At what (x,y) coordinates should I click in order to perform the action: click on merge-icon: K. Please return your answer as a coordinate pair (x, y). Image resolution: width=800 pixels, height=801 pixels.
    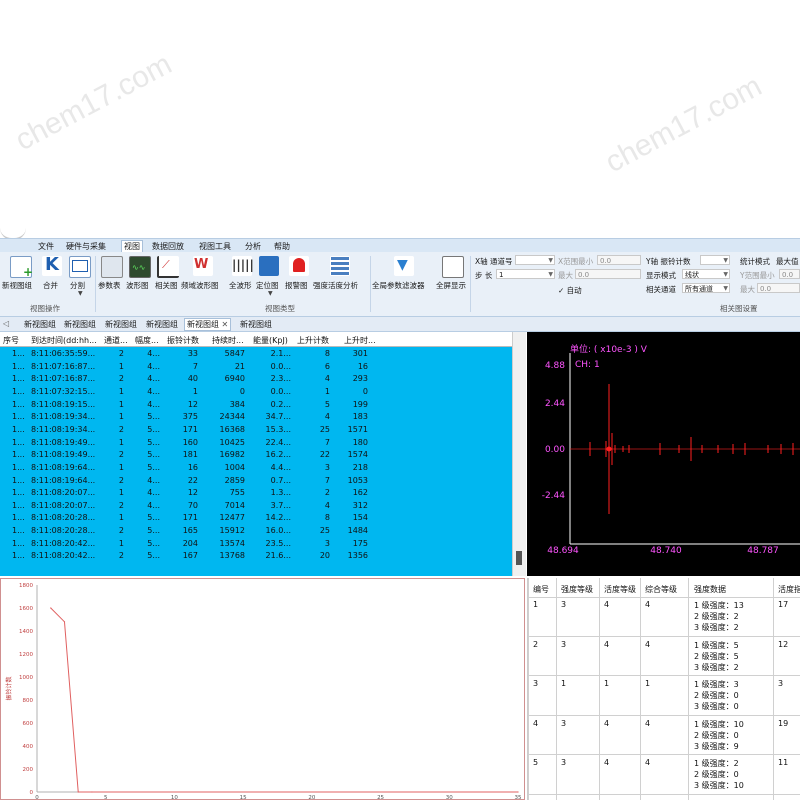
    Looking at the image, I should click on (52, 265).